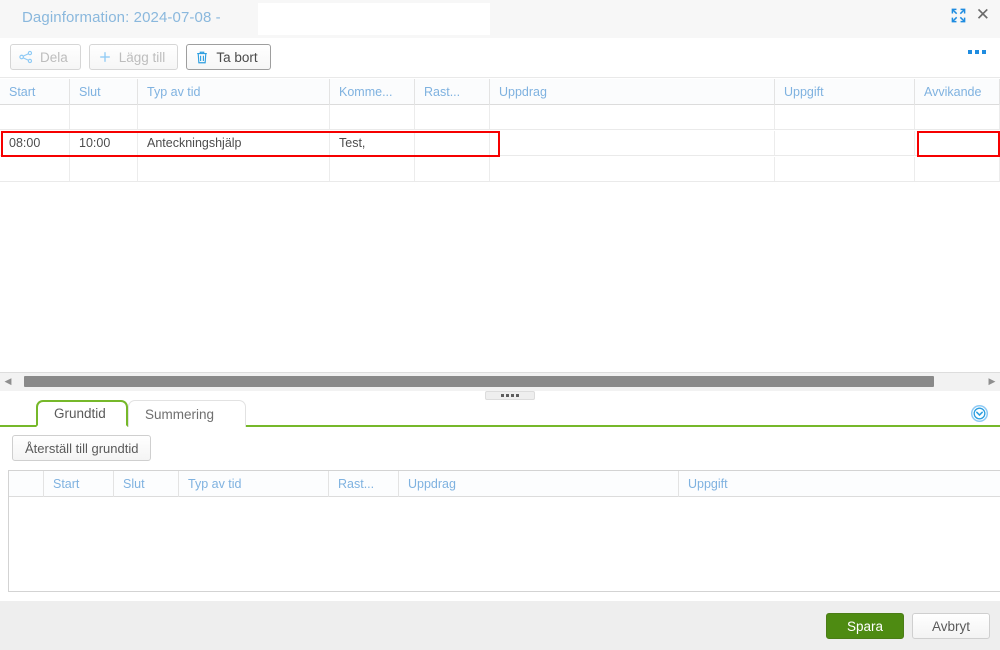 The image size is (1000, 650). What do you see at coordinates (504, 544) in the screenshot?
I see `basetime-grid-body` at bounding box center [504, 544].